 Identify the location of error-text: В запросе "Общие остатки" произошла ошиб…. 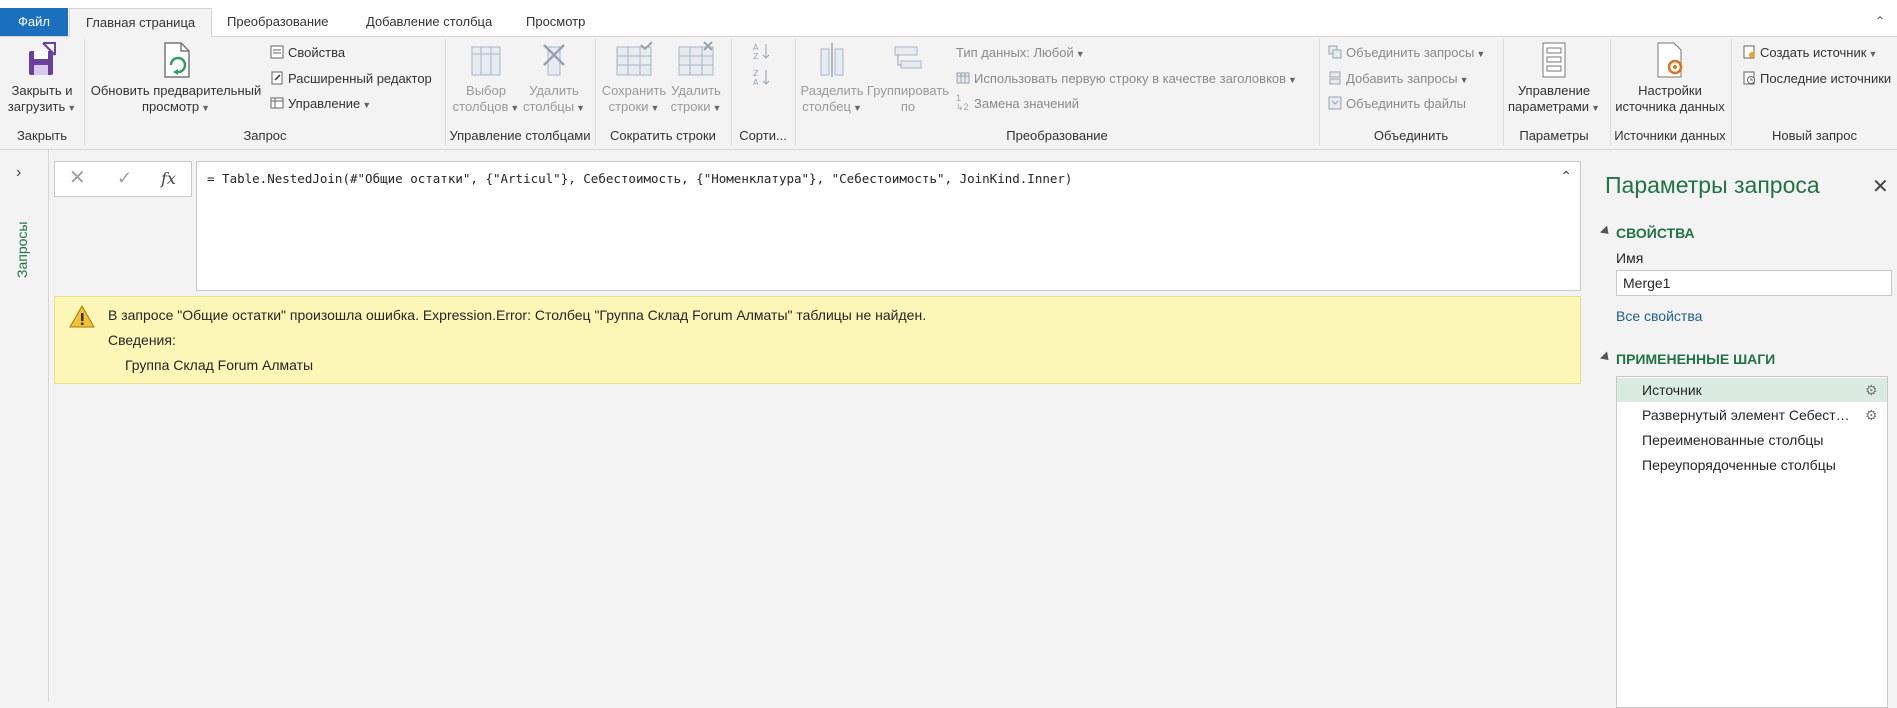
(517, 315).